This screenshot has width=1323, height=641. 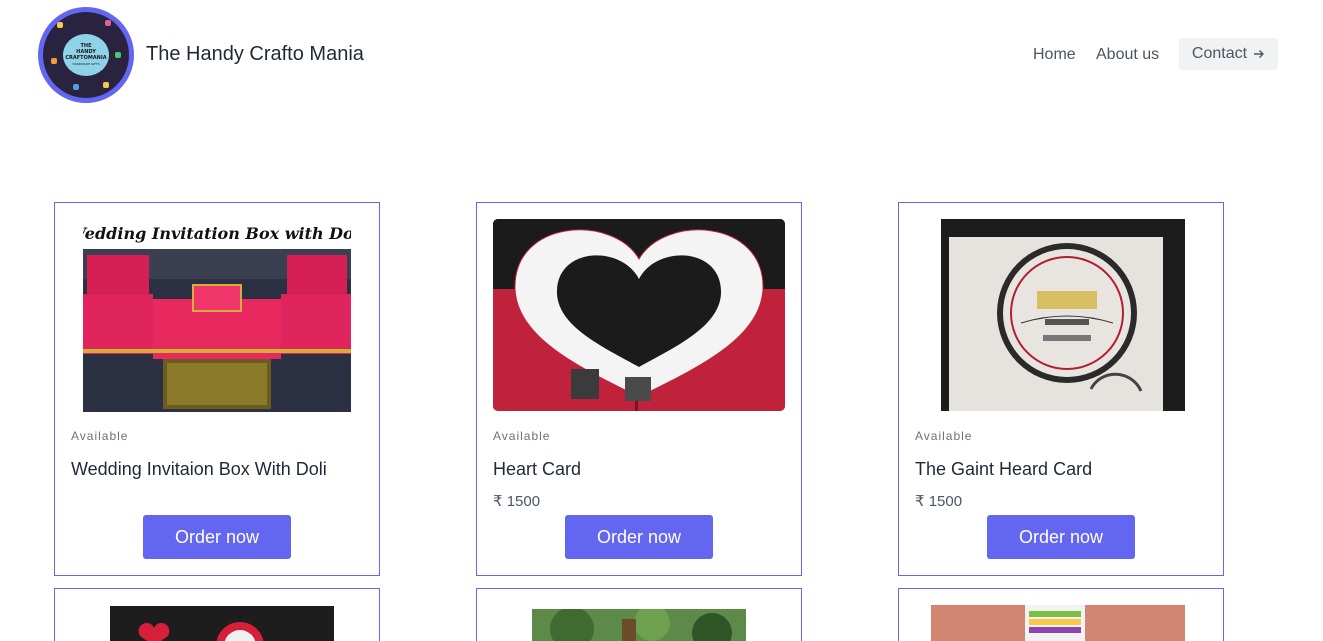 What do you see at coordinates (255, 54) in the screenshot?
I see `brand-name: The Handy Crafto Mania` at bounding box center [255, 54].